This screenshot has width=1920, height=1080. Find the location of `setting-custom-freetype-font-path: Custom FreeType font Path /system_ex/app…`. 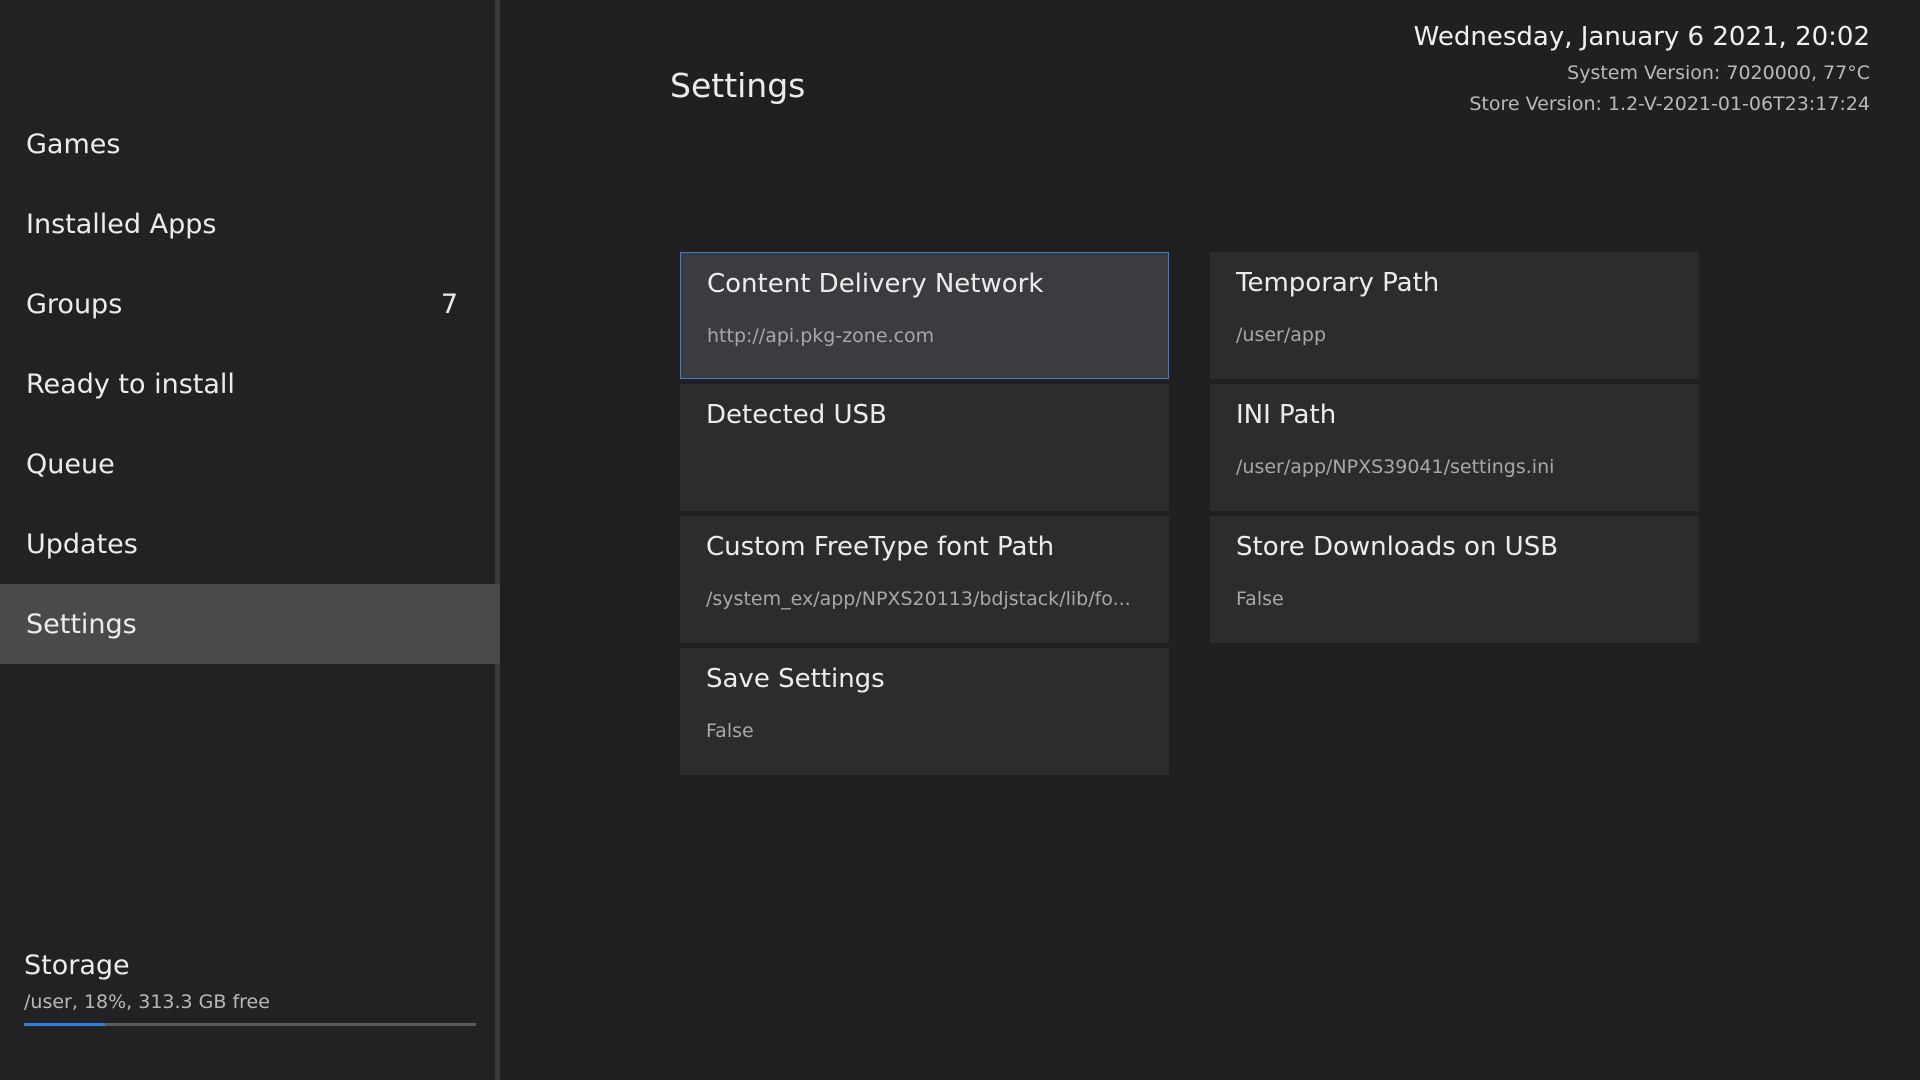

setting-custom-freetype-font-path: Custom FreeType font Path /system_ex/app… is located at coordinates (924, 579).